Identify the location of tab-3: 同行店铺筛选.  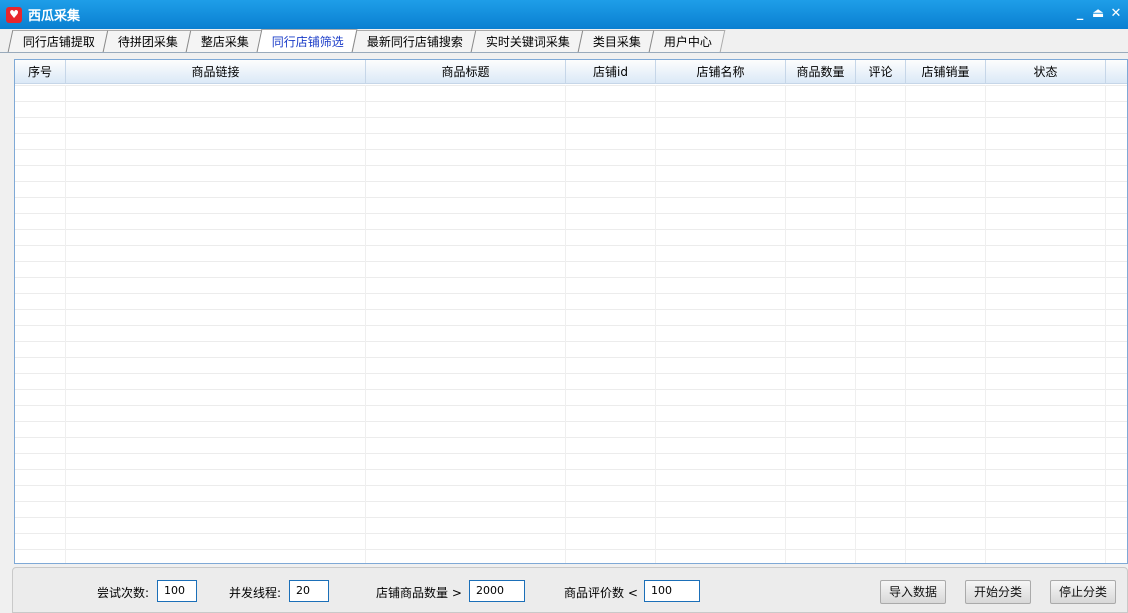
(307, 40).